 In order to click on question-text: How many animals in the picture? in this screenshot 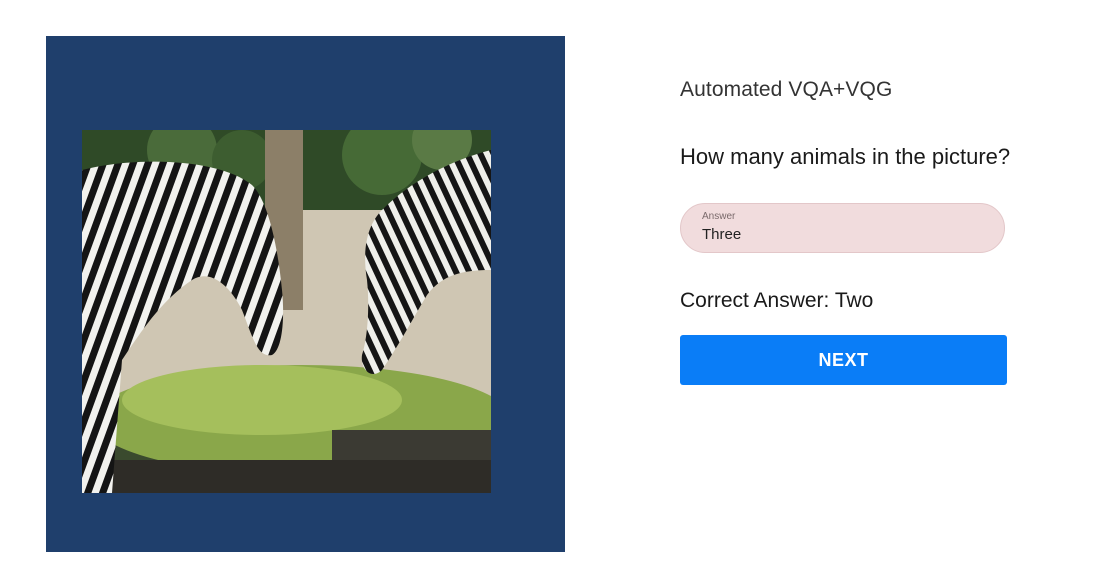, I will do `click(845, 156)`.